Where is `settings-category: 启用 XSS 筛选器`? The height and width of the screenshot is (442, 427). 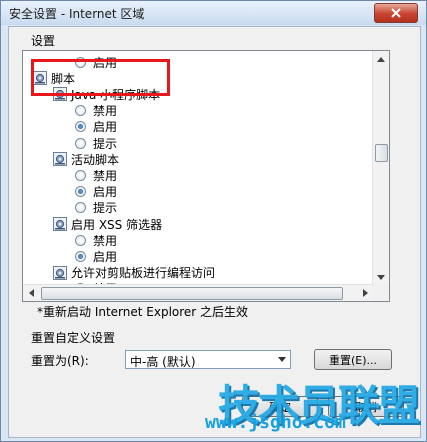
settings-category: 启用 XSS 筛选器 is located at coordinates (107, 224).